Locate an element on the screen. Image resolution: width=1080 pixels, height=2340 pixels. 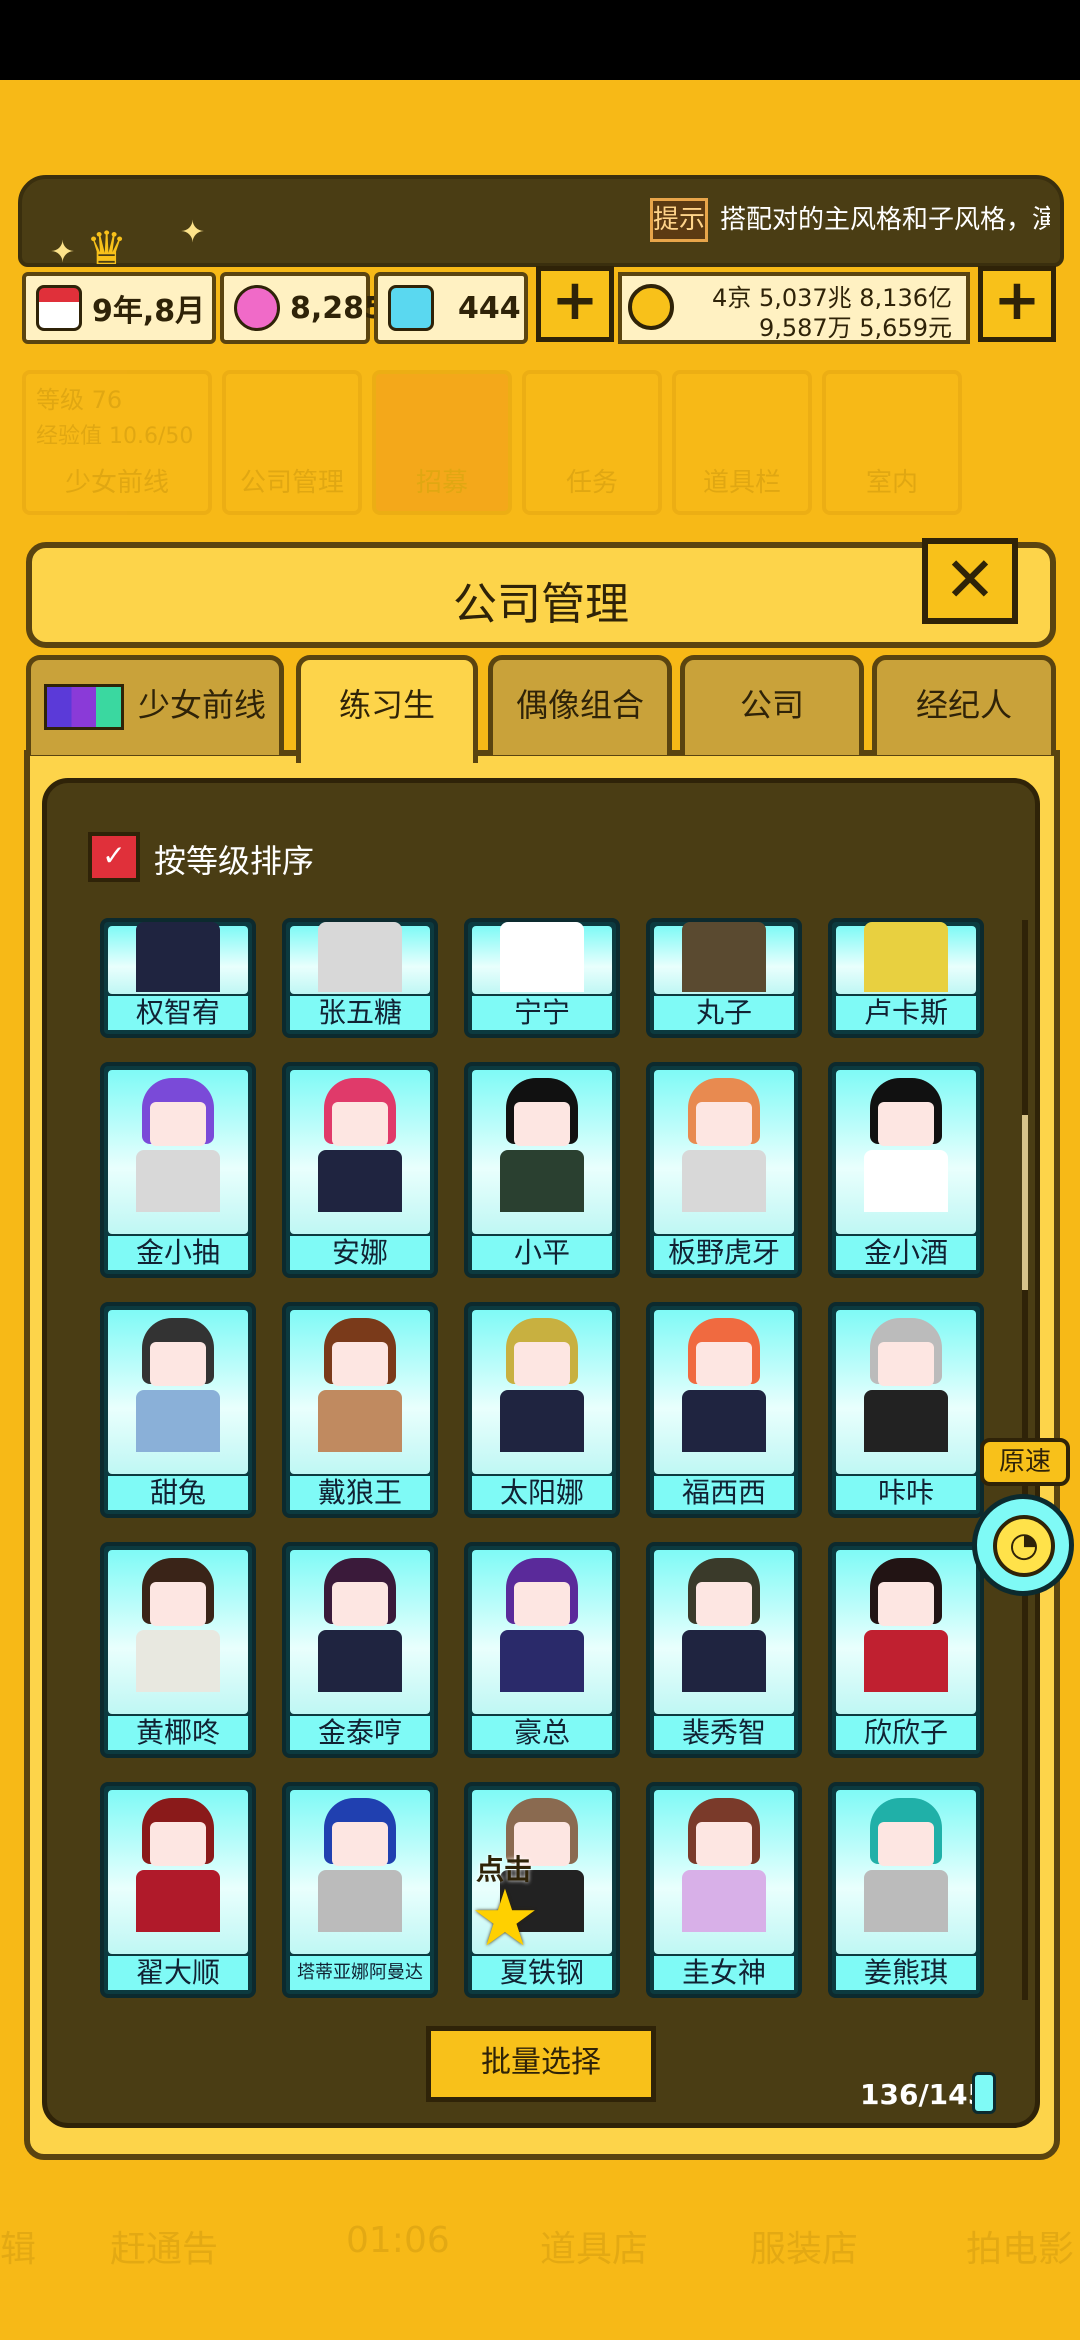
trainee-card: 小平 is located at coordinates (542, 1170).